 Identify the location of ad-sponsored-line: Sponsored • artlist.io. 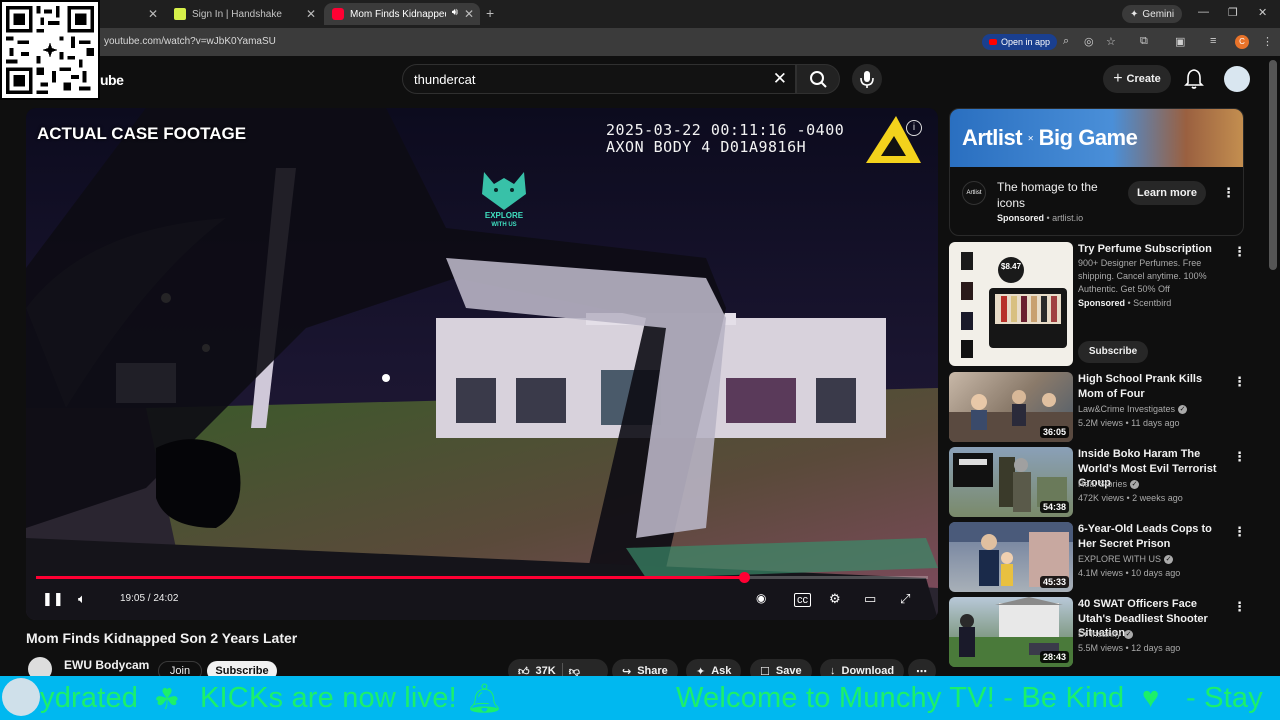
(1040, 218).